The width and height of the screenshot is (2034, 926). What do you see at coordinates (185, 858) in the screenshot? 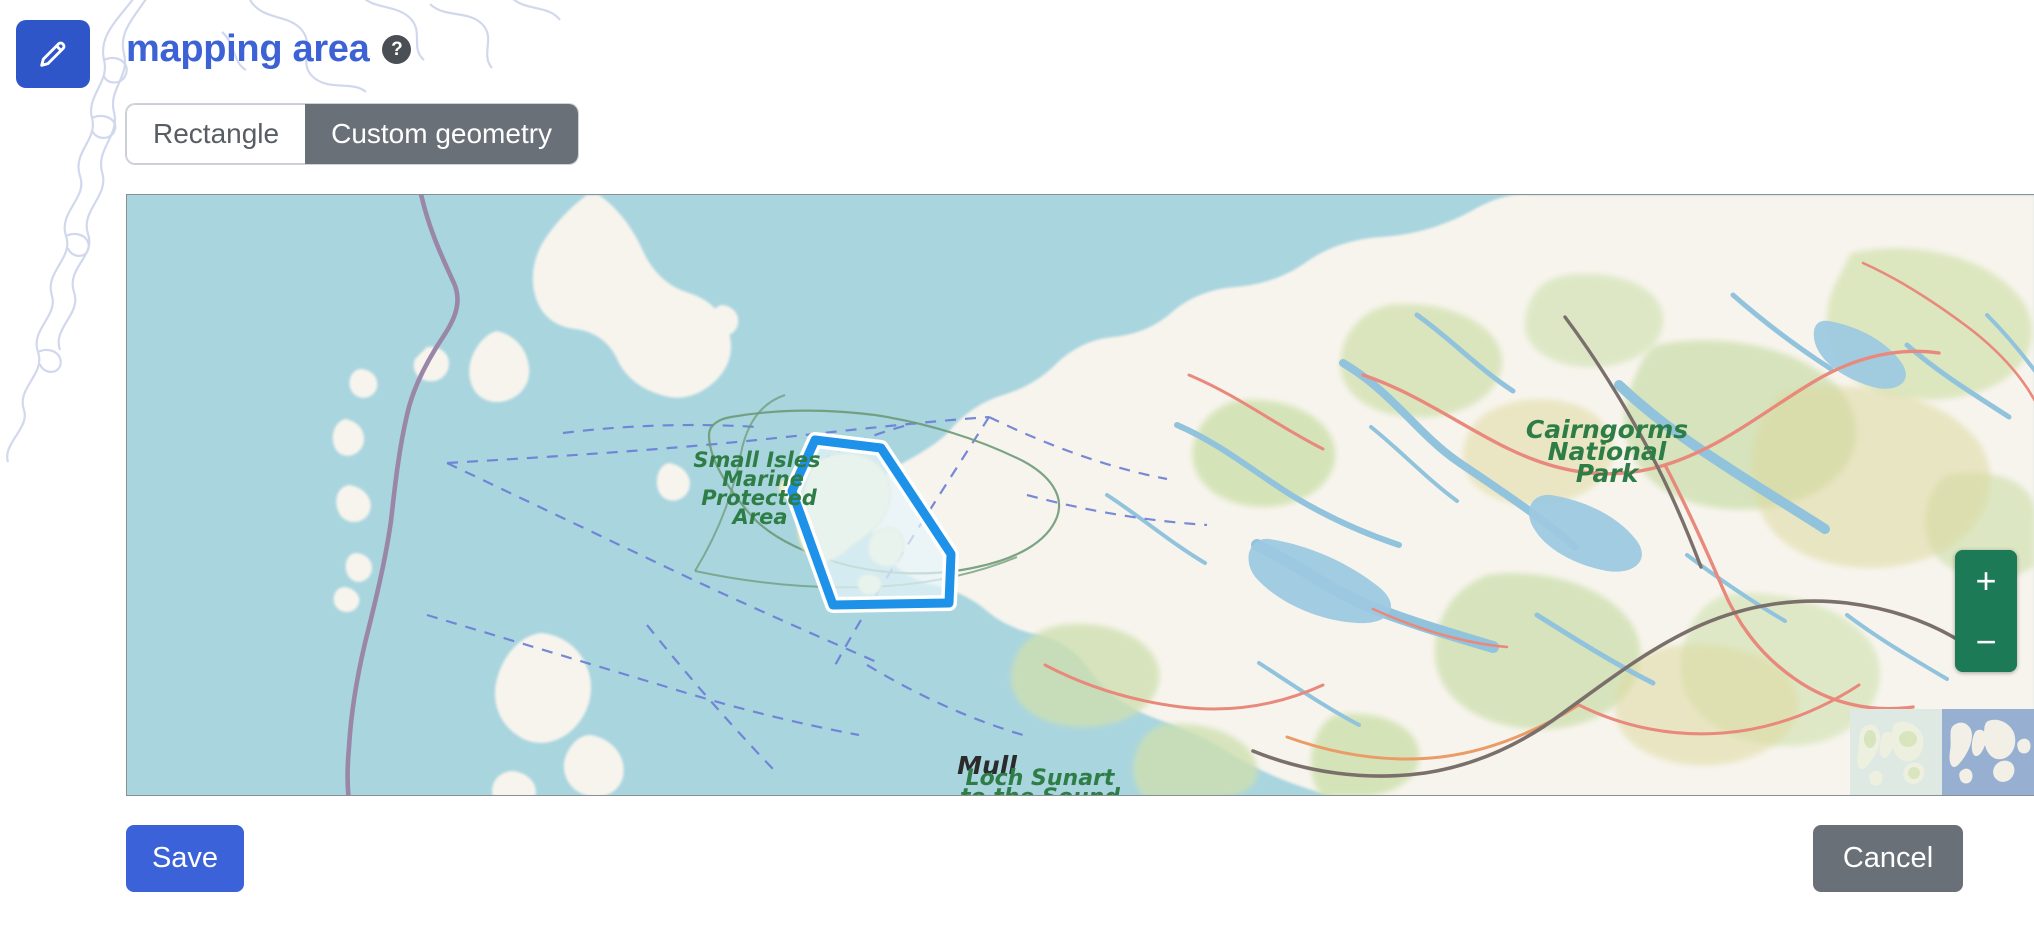
I see `save-button: Save` at bounding box center [185, 858].